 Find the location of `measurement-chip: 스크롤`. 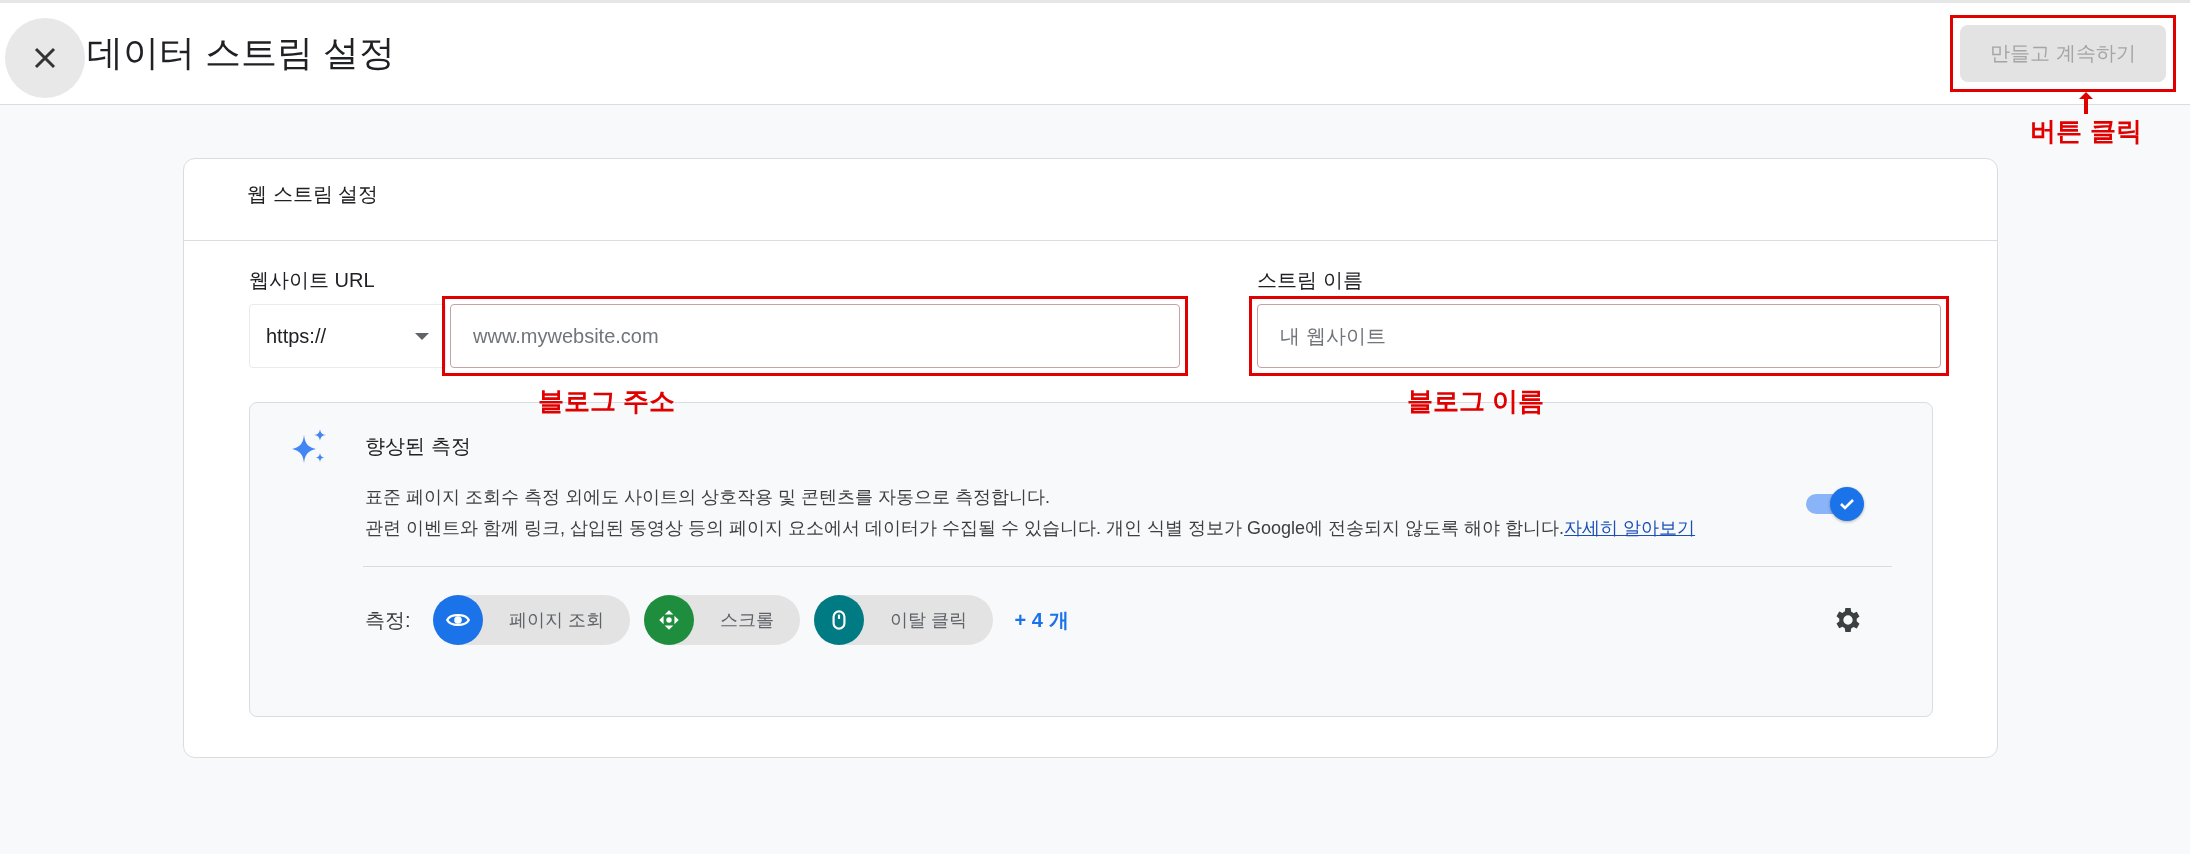

measurement-chip: 스크롤 is located at coordinates (721, 620).